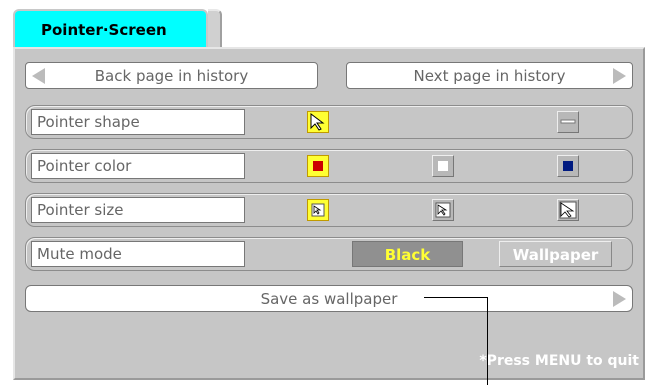  I want to click on pointer-color-white-option, so click(443, 166).